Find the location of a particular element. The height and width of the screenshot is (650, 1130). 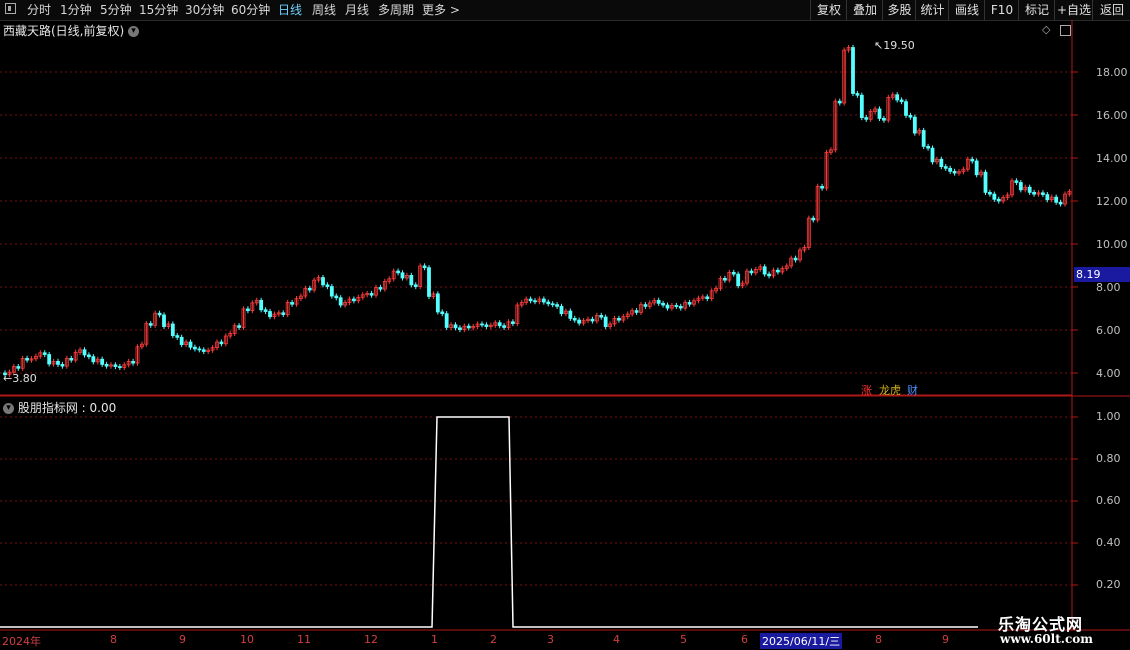

indicator-title: ▾ 股朋指标网 : 0.00 is located at coordinates (59, 407).